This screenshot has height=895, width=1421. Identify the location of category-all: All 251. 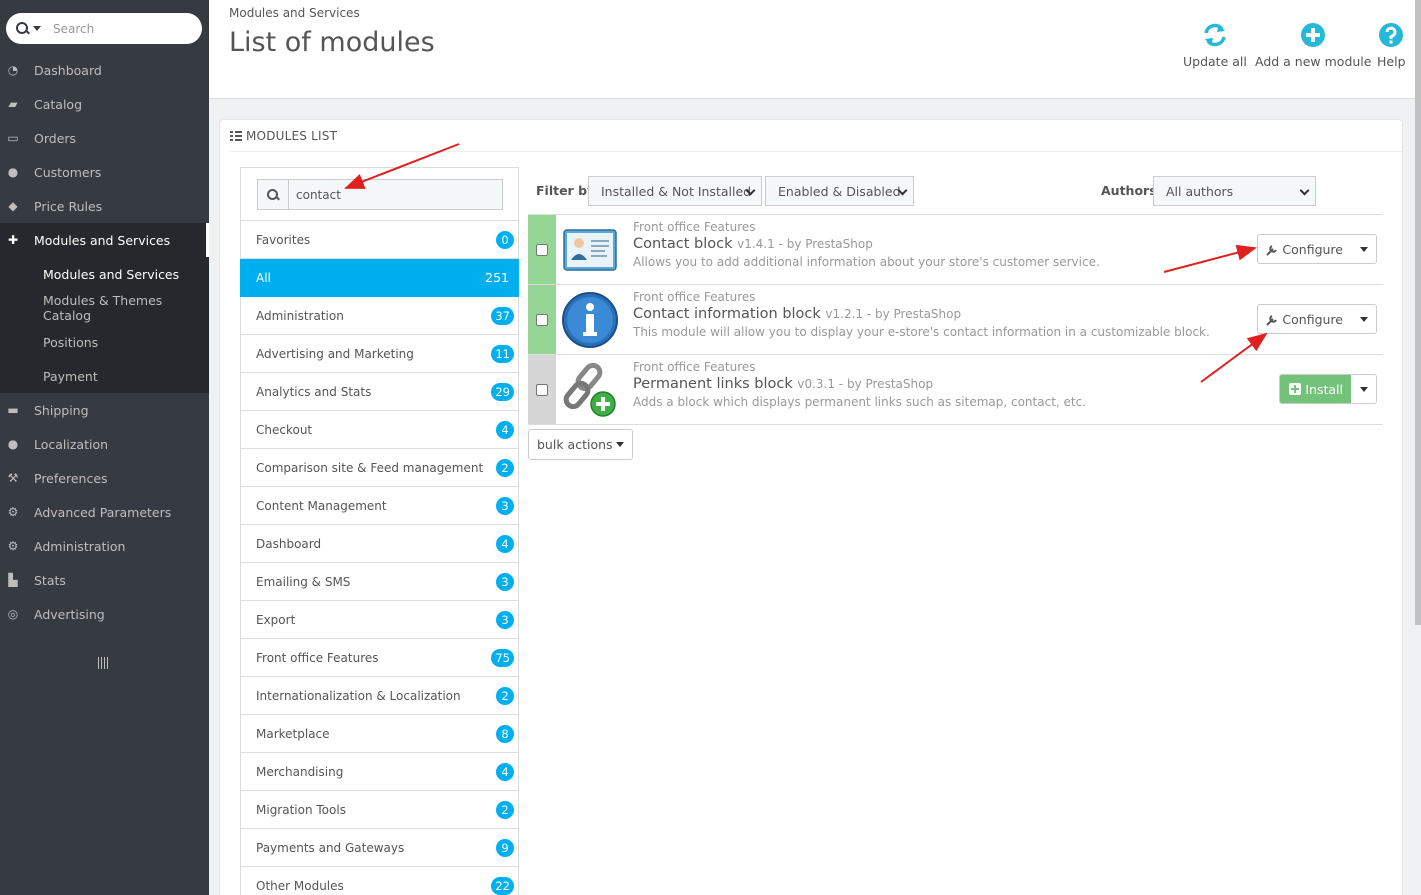
(379, 278).